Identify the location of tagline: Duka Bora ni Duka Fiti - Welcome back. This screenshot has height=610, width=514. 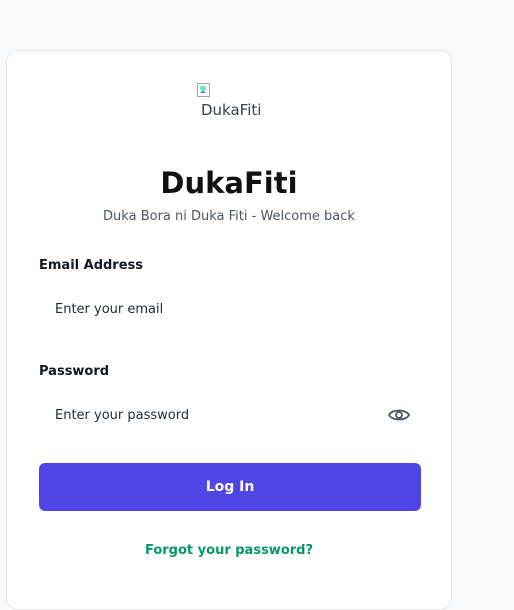
(229, 216).